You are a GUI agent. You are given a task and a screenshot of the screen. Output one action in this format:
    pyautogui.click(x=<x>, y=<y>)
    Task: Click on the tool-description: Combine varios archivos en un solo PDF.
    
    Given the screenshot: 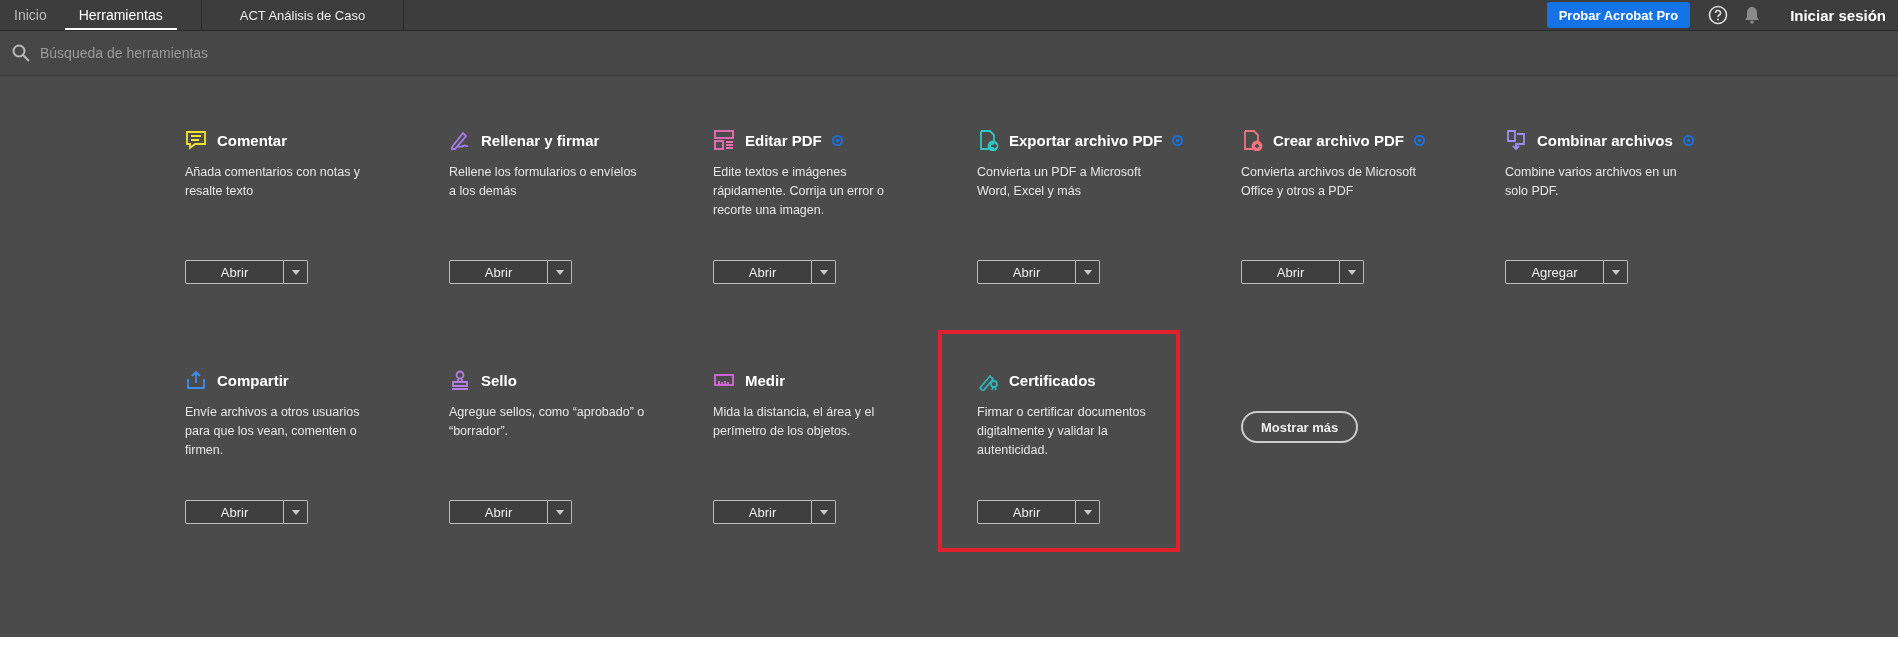 What is the action you would take?
    pyautogui.click(x=1591, y=182)
    